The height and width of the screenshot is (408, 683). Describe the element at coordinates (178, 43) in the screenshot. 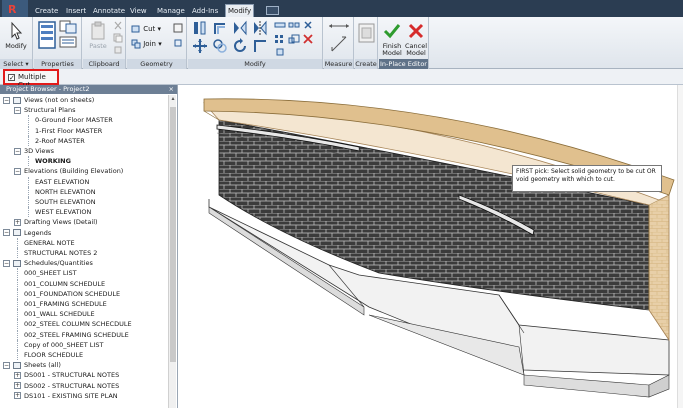

I see `paint-icon` at that location.